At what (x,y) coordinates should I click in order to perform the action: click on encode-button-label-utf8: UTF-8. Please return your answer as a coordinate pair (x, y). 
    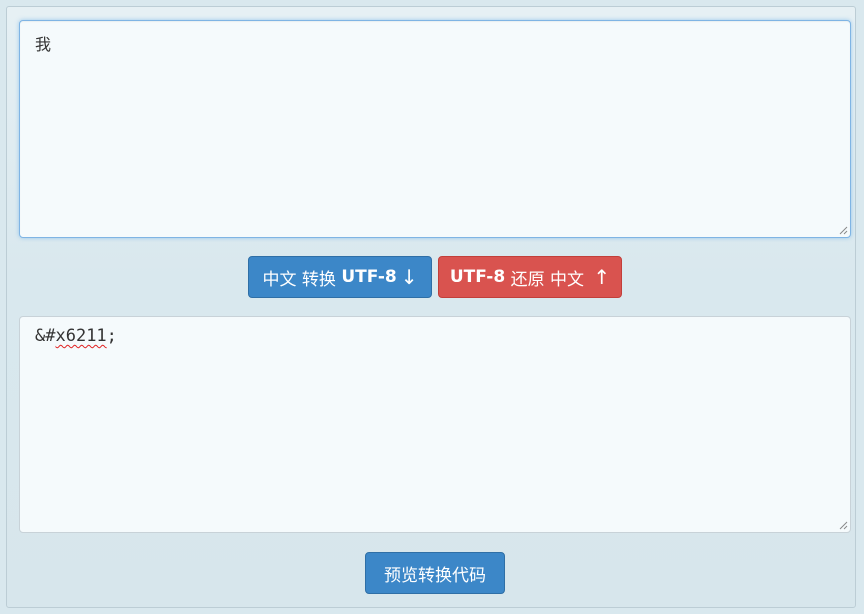
    Looking at the image, I should click on (369, 277).